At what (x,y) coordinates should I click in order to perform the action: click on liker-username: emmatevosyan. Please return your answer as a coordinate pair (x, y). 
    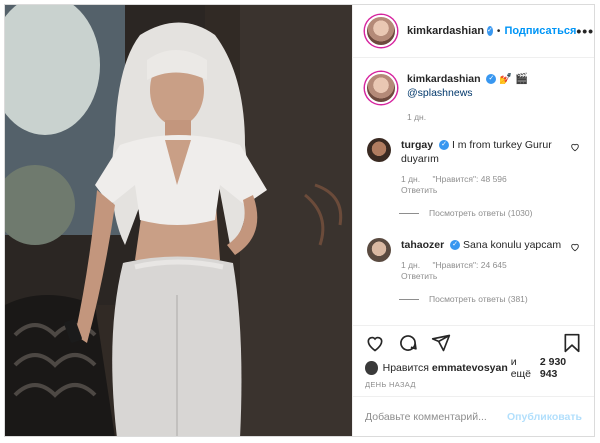
    Looking at the image, I should click on (470, 368).